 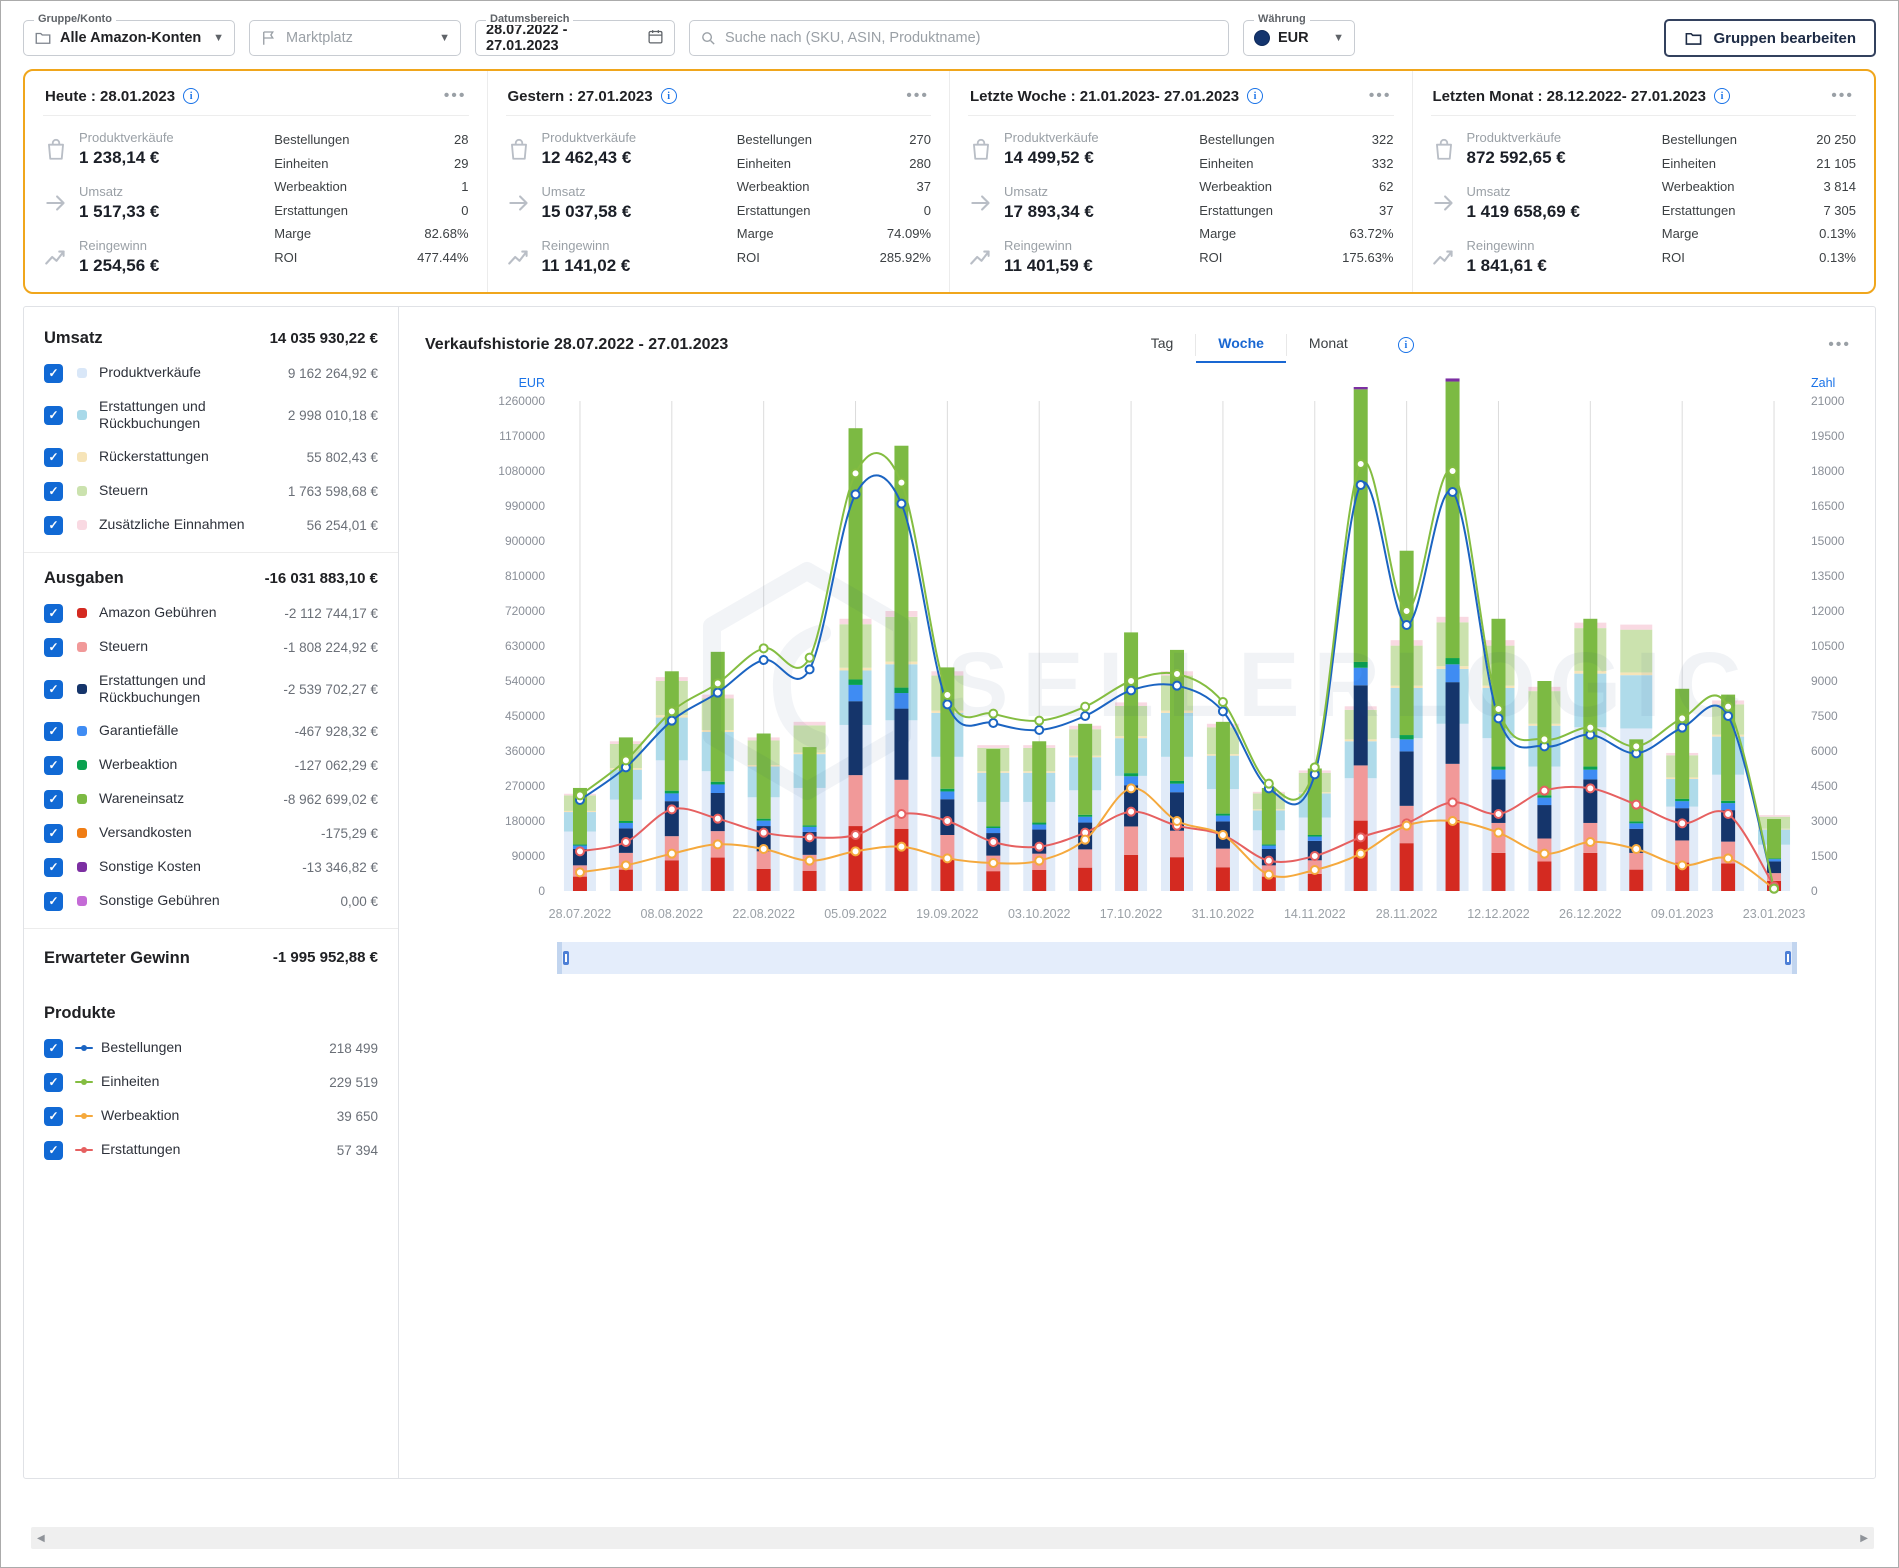 I want to click on scroll-right-icon: ▶, so click(x=1864, y=1538).